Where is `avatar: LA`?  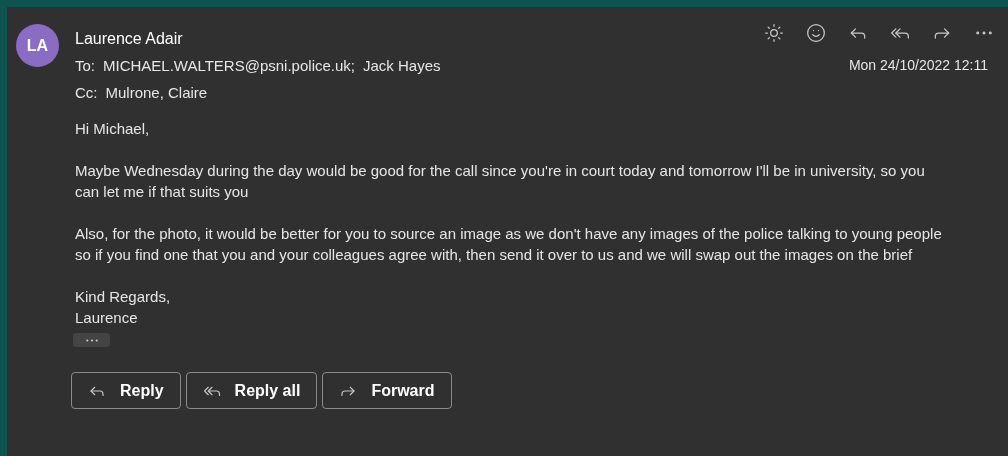
avatar: LA is located at coordinates (37, 45).